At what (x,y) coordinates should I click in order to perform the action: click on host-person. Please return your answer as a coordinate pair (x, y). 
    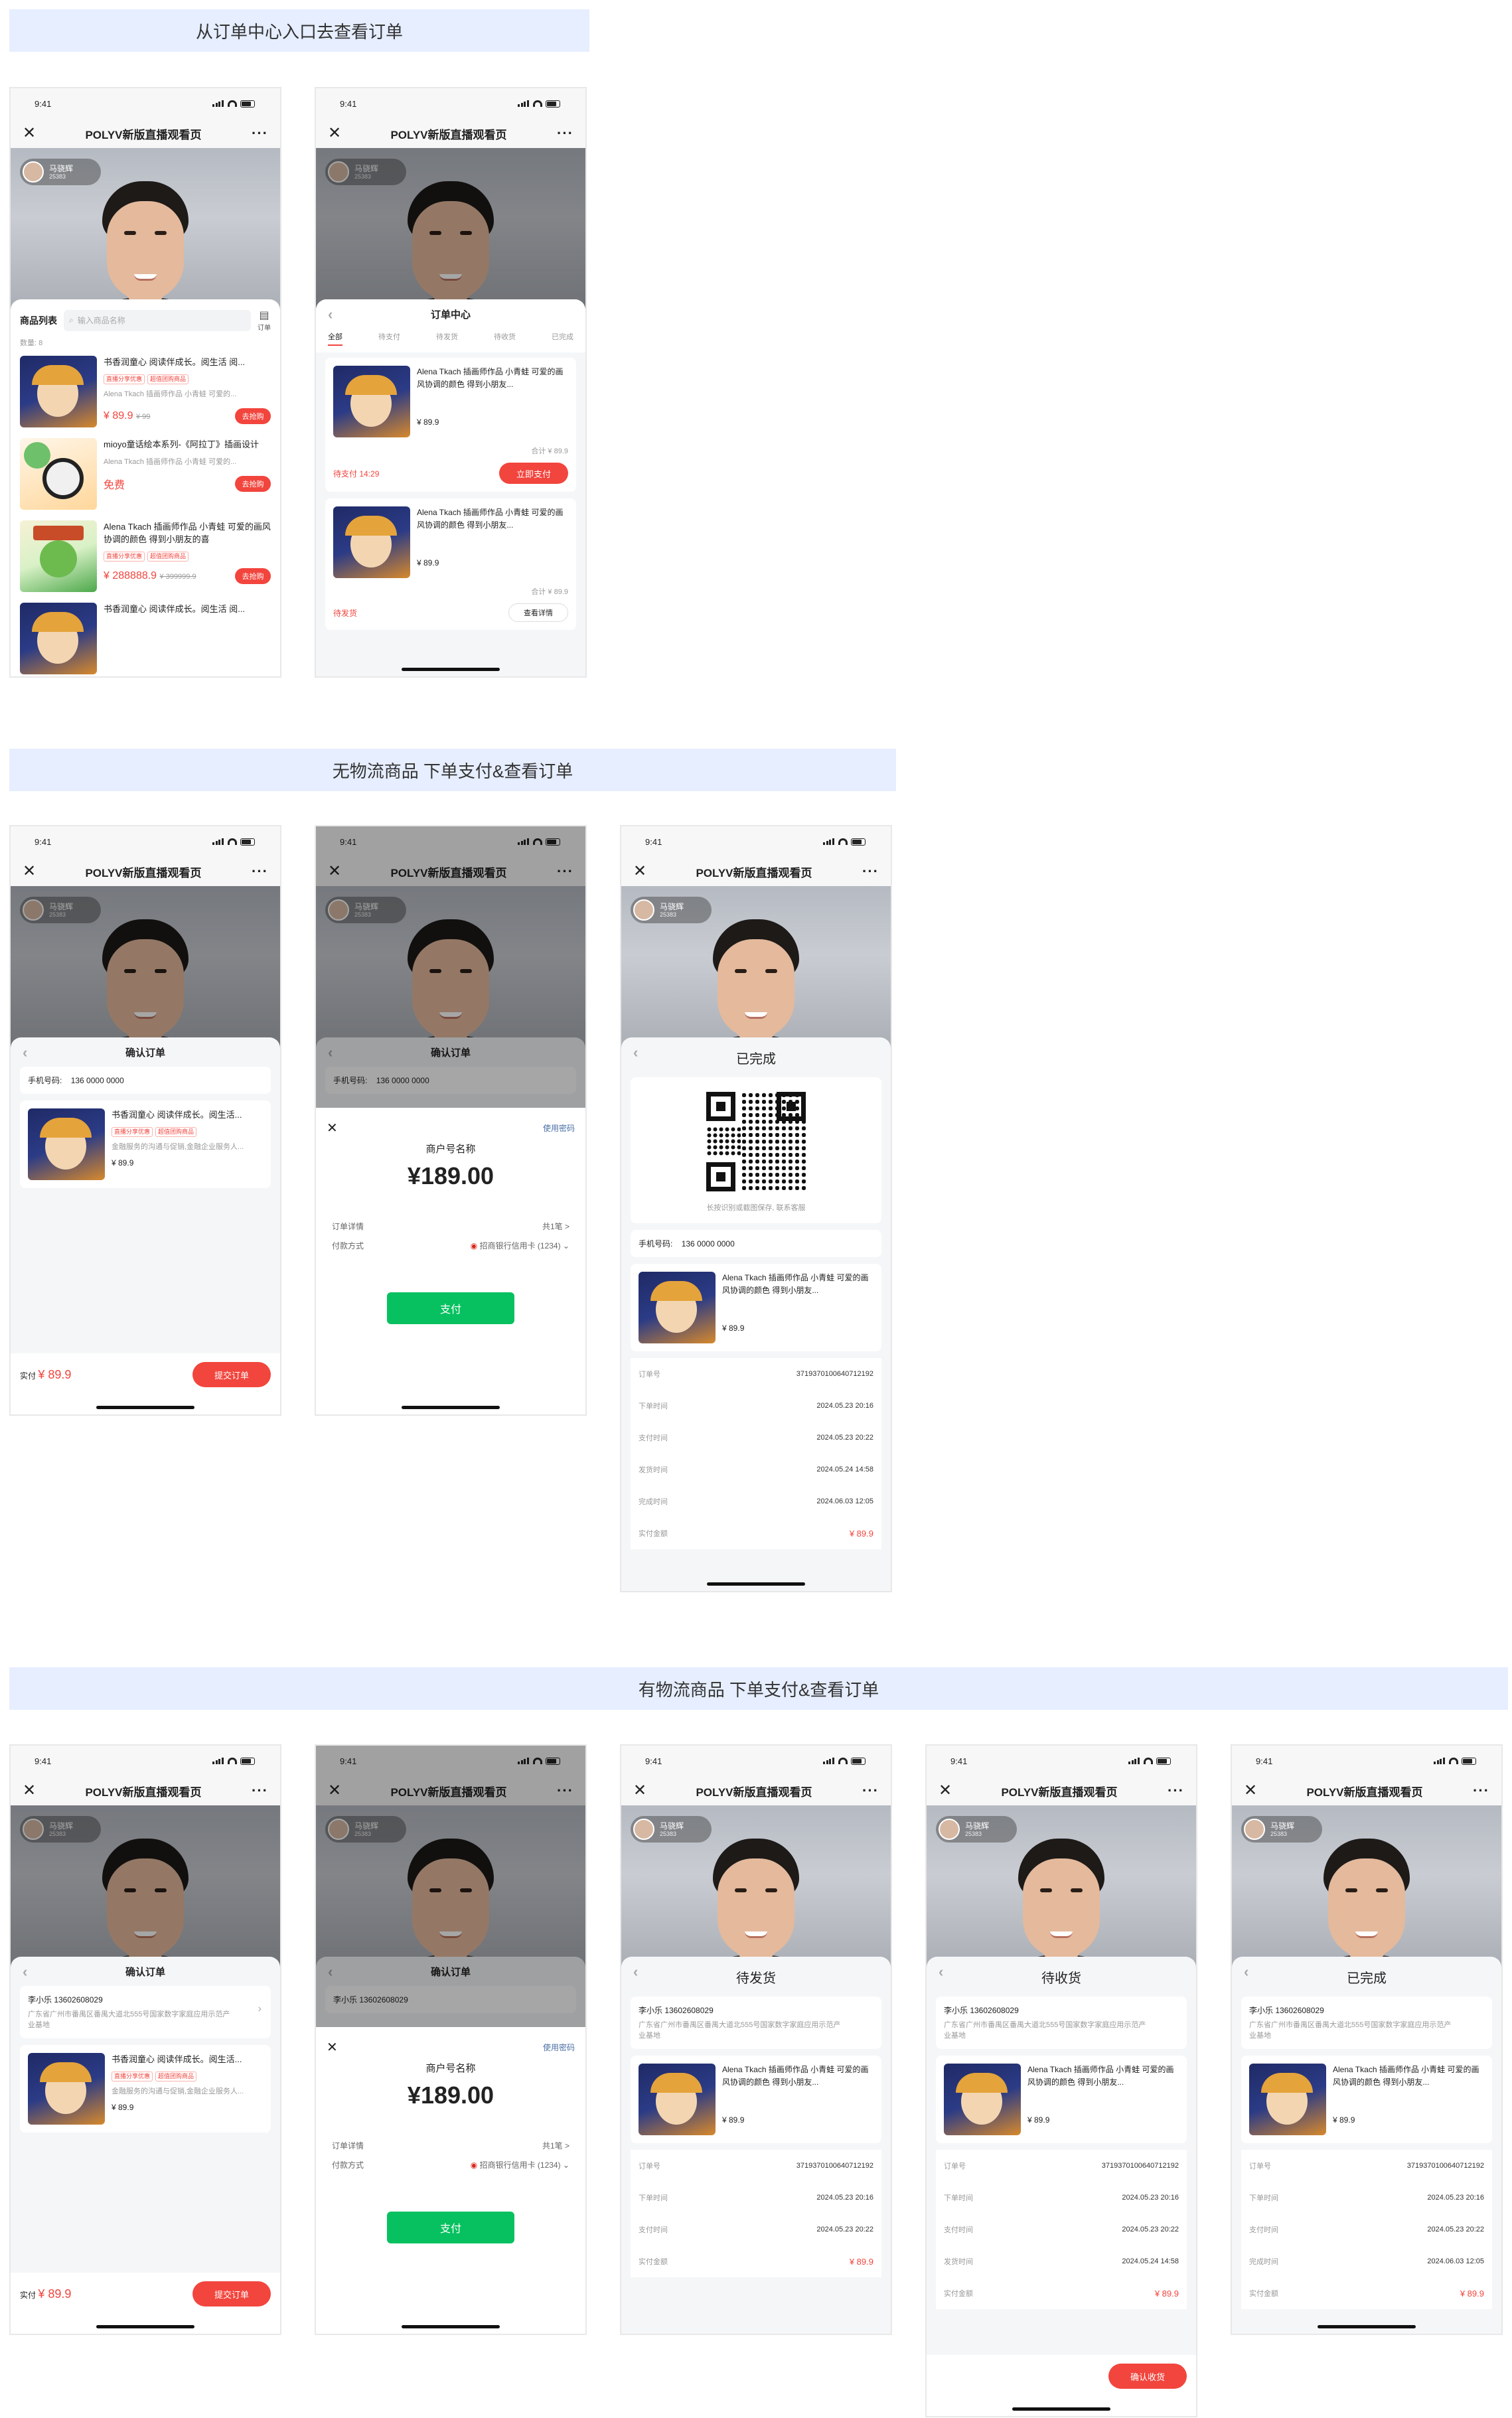
    Looking at the image, I should click on (756, 986).